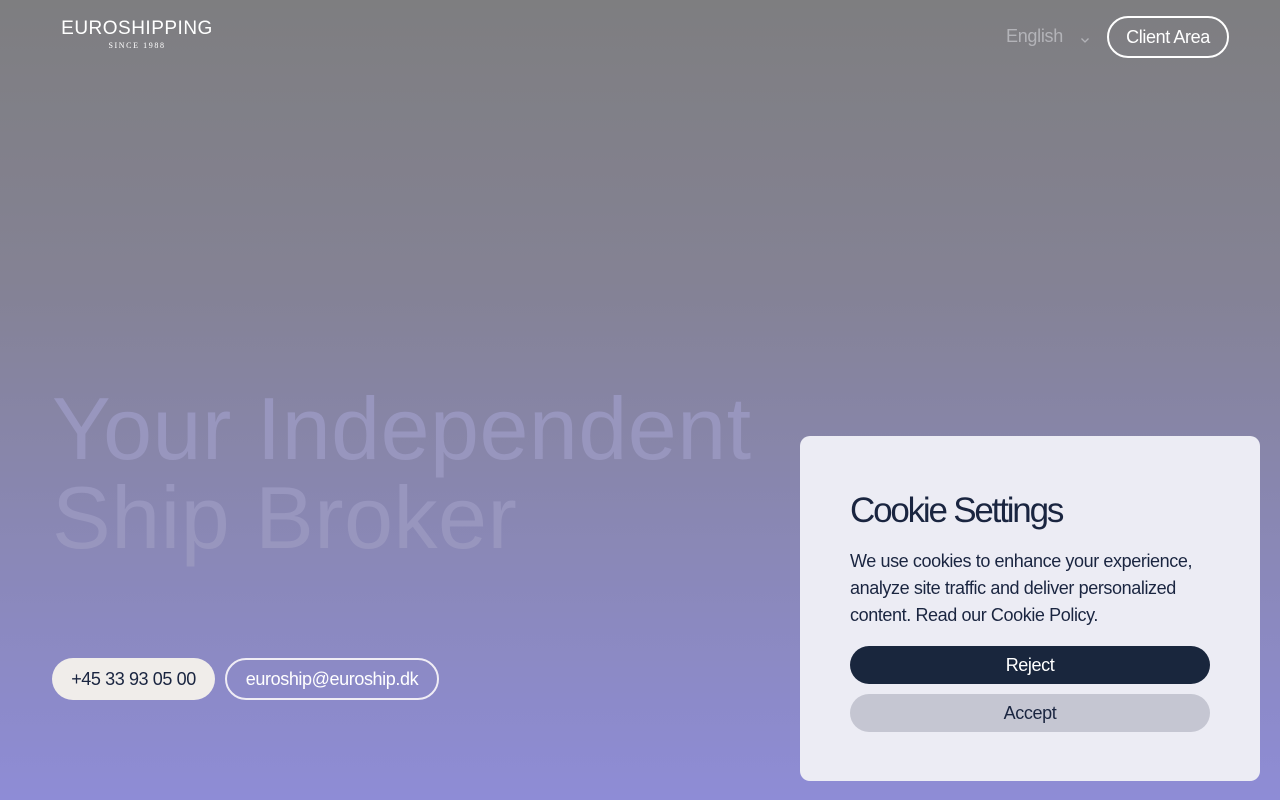 Image resolution: width=1280 pixels, height=800 pixels. What do you see at coordinates (332, 679) in the screenshot?
I see `email-button: euroship@euroship.dk` at bounding box center [332, 679].